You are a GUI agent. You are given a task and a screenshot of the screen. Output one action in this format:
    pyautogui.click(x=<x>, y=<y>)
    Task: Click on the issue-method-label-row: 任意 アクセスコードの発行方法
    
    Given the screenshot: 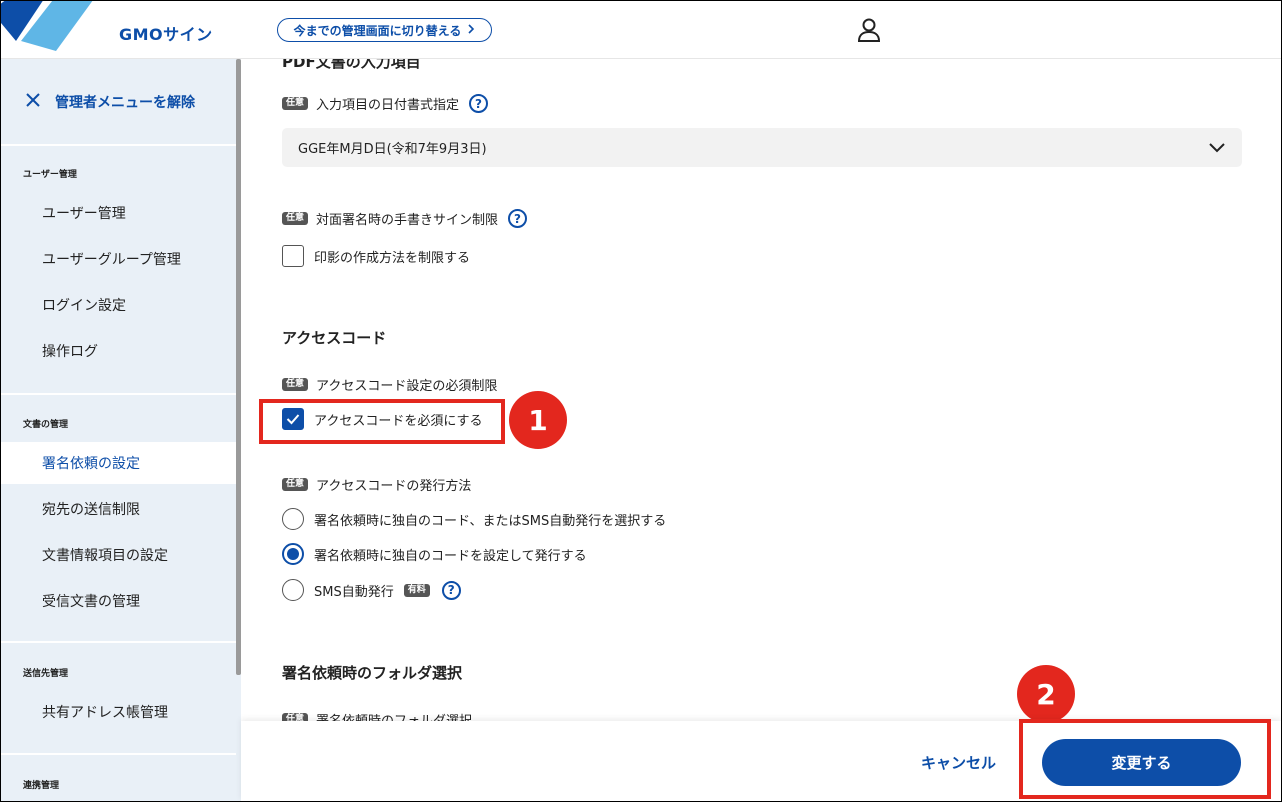 What is the action you would take?
    pyautogui.click(x=376, y=484)
    